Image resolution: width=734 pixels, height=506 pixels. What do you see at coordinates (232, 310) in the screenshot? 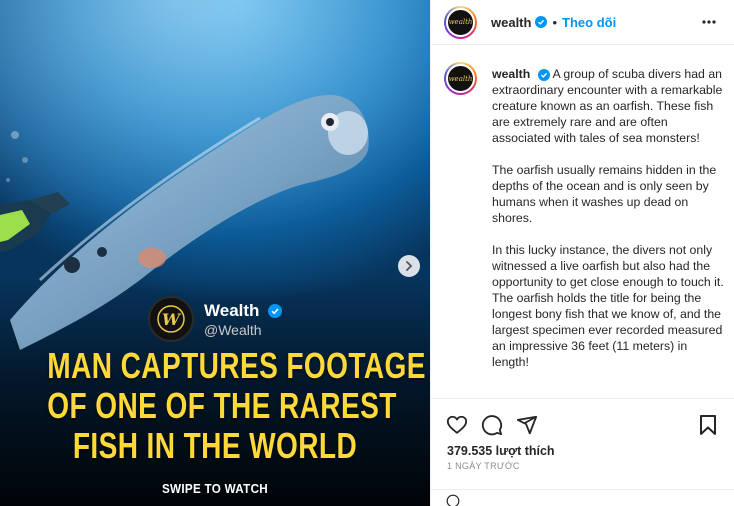
I see `brand-name: Wealth` at bounding box center [232, 310].